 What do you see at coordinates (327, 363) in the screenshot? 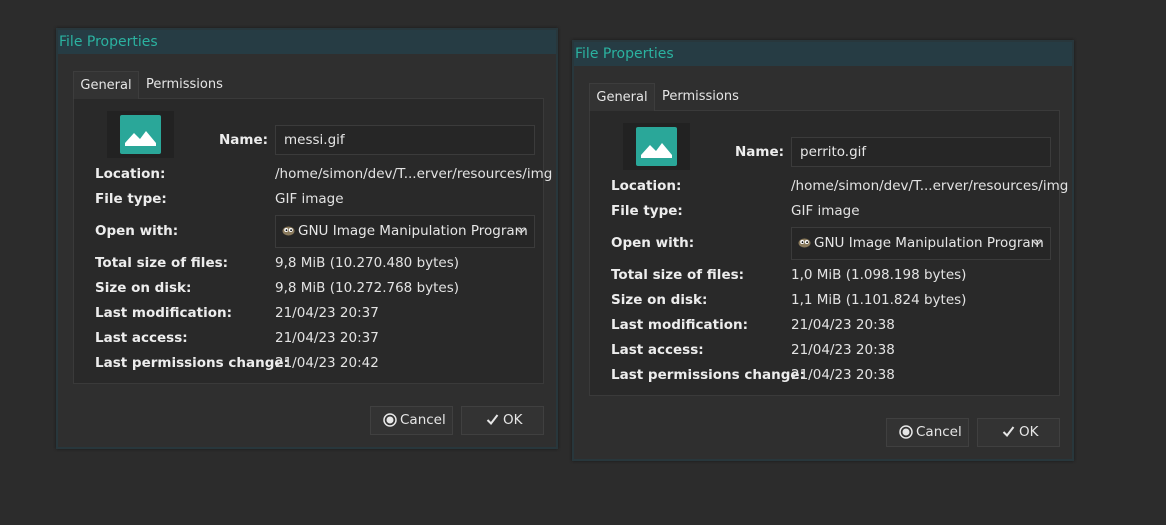
I see `last-permissions-change-value: 21/04/23 20:42` at bounding box center [327, 363].